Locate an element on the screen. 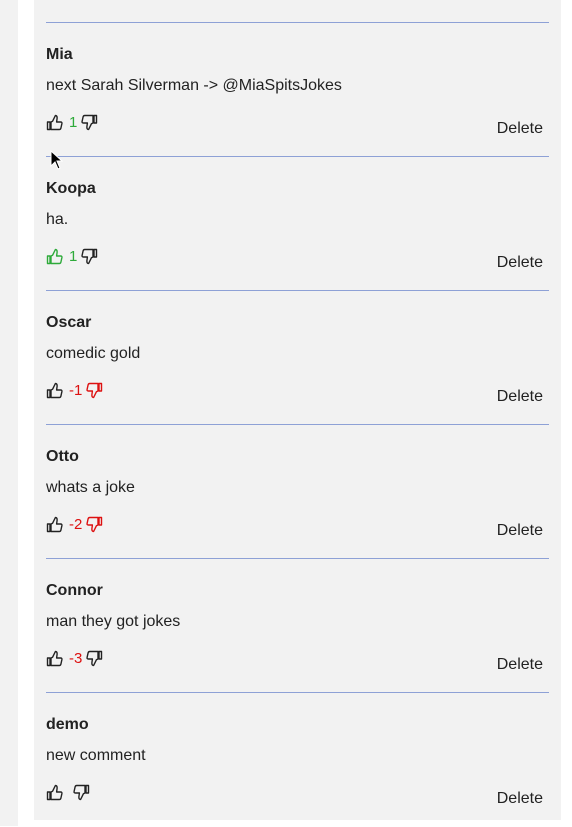 This screenshot has height=827, width=572. comment-item: Otto whats a joke -2 Delete is located at coordinates (297, 491).